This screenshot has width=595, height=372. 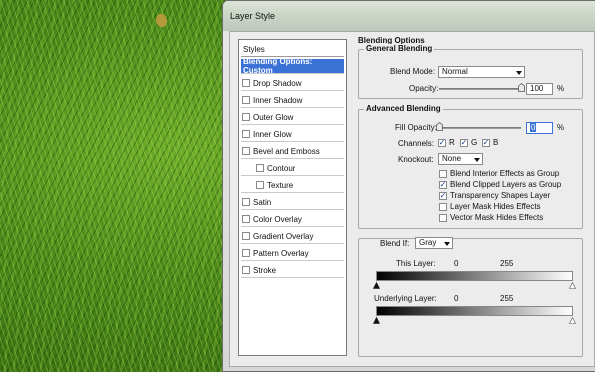 What do you see at coordinates (286, 151) in the screenshot?
I see `style-item-label: Bevel and Emboss` at bounding box center [286, 151].